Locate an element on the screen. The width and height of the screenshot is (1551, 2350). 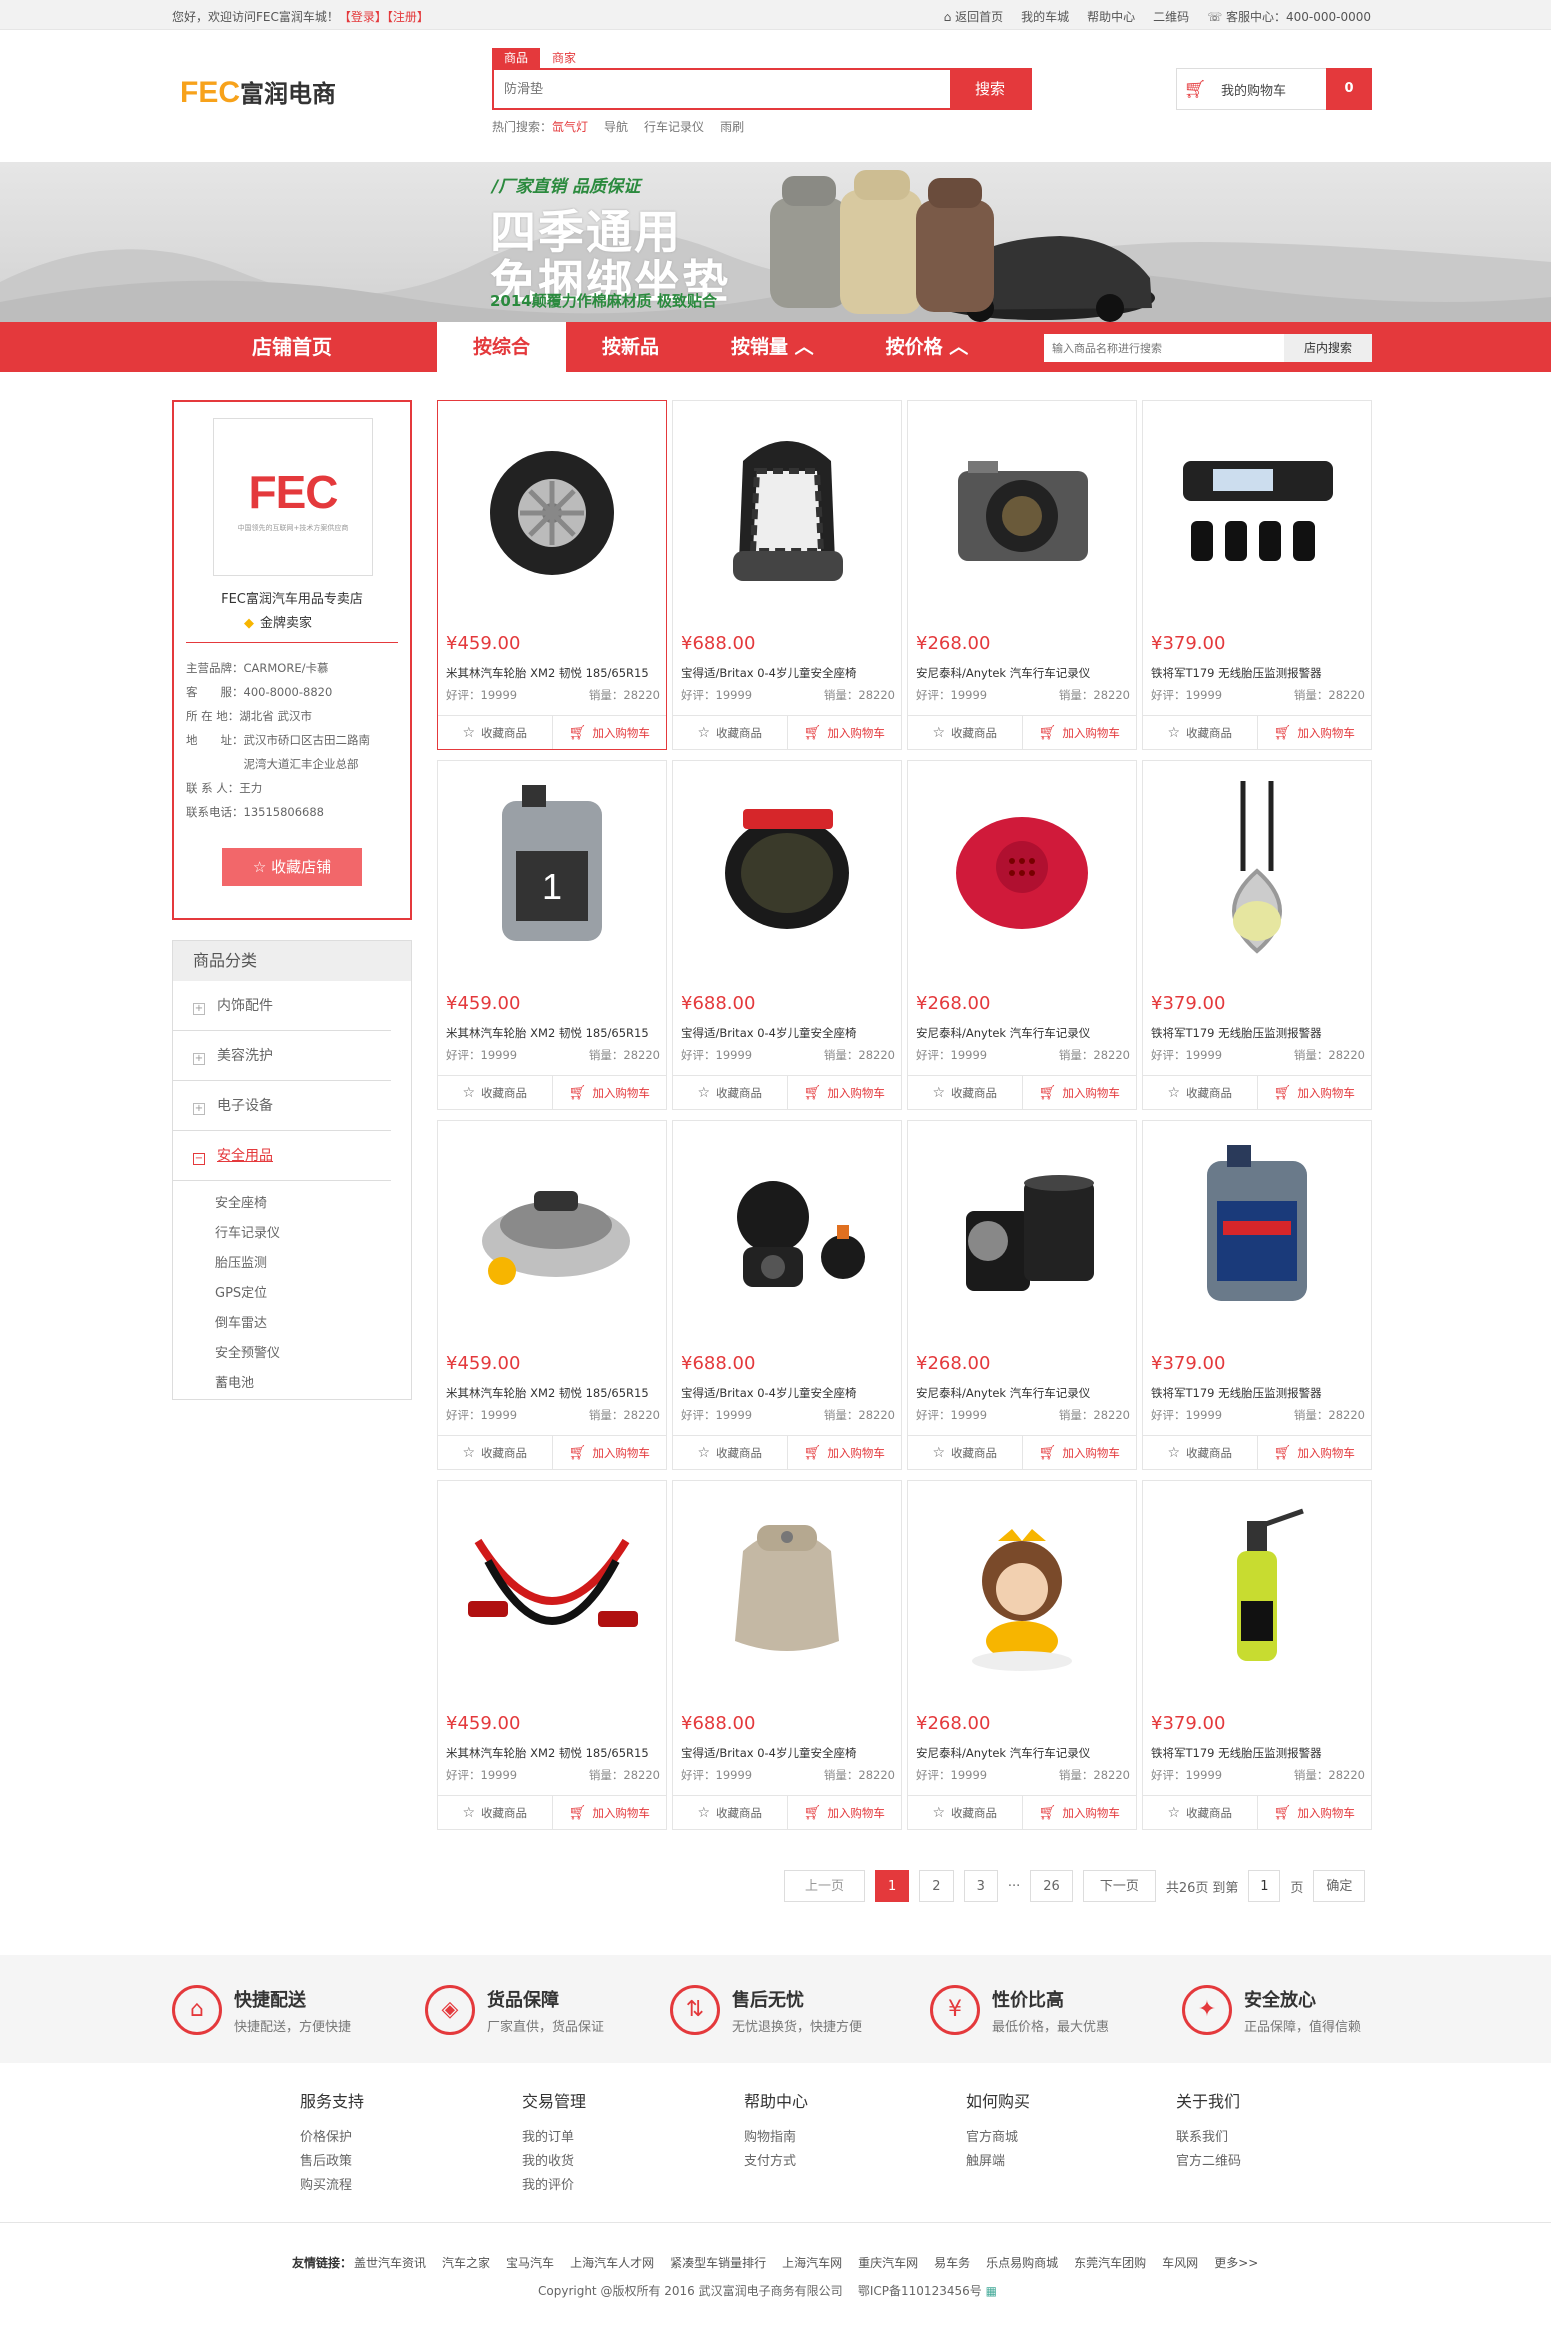
friend-link: 重庆汽车网 is located at coordinates (888, 2262).